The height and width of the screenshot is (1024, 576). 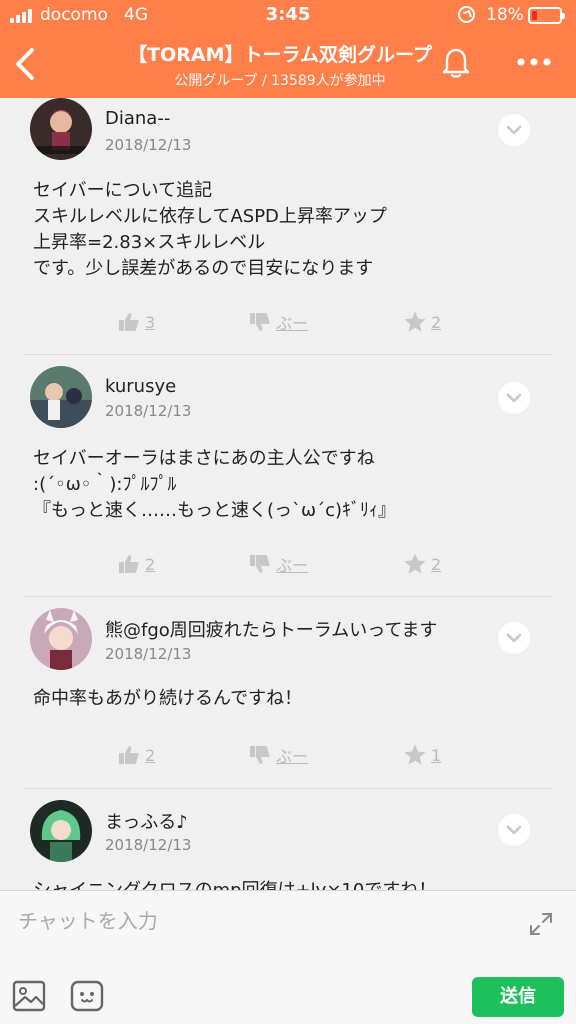 I want to click on star-count: 1, so click(x=436, y=755).